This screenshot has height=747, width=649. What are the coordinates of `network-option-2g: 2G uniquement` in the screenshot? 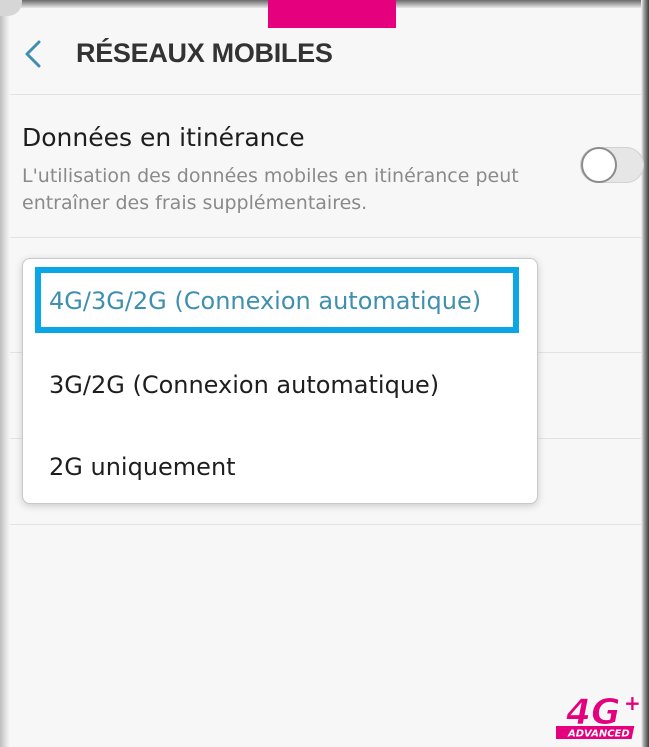 It's located at (281, 467).